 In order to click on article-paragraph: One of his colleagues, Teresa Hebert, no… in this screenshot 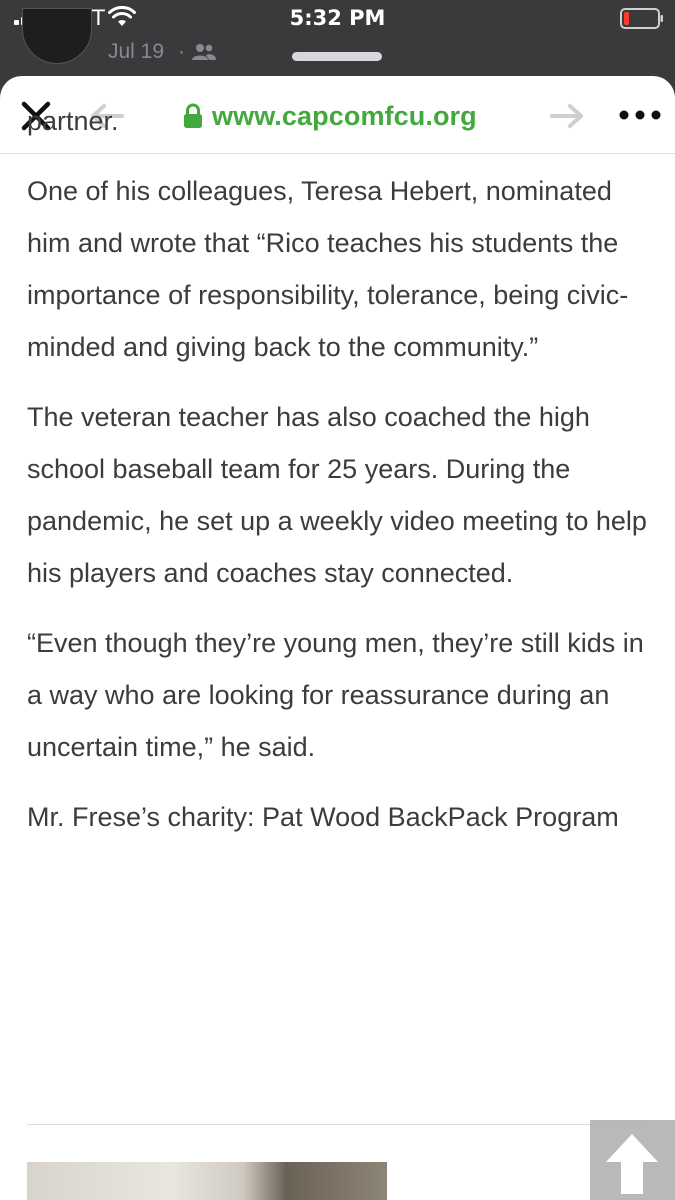, I will do `click(328, 269)`.